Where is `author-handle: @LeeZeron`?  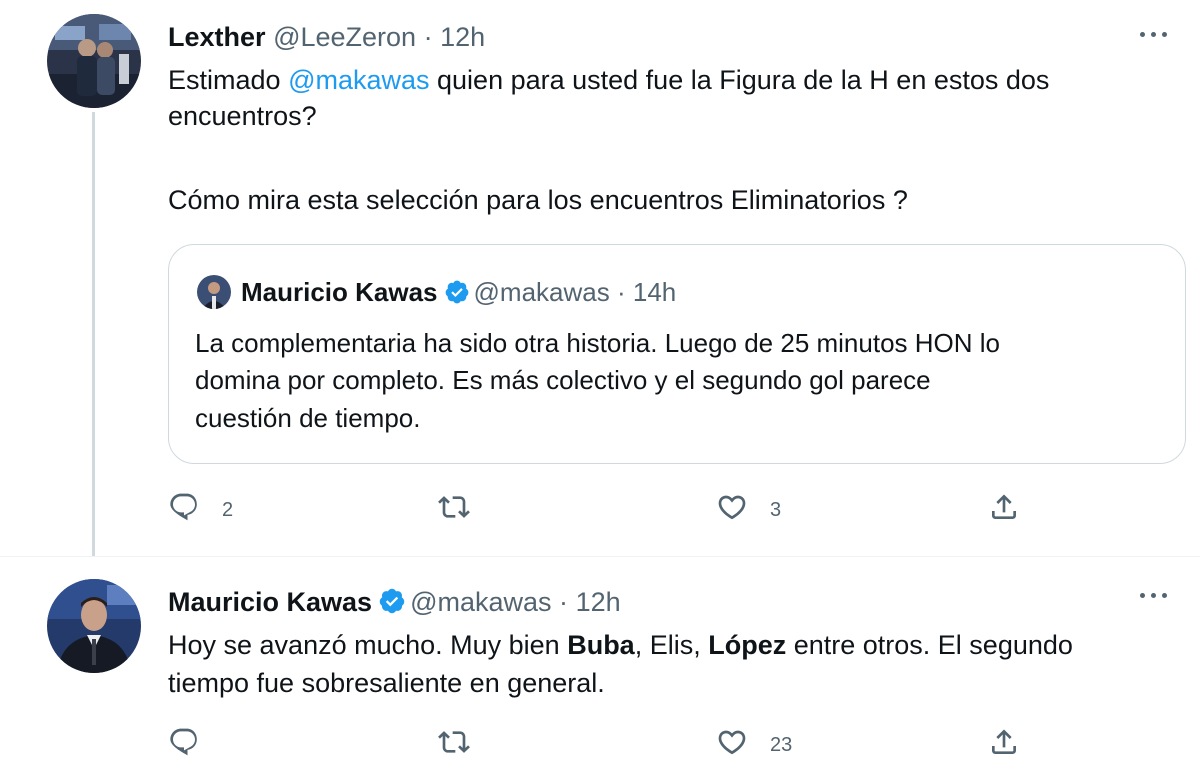 author-handle: @LeeZeron is located at coordinates (344, 37).